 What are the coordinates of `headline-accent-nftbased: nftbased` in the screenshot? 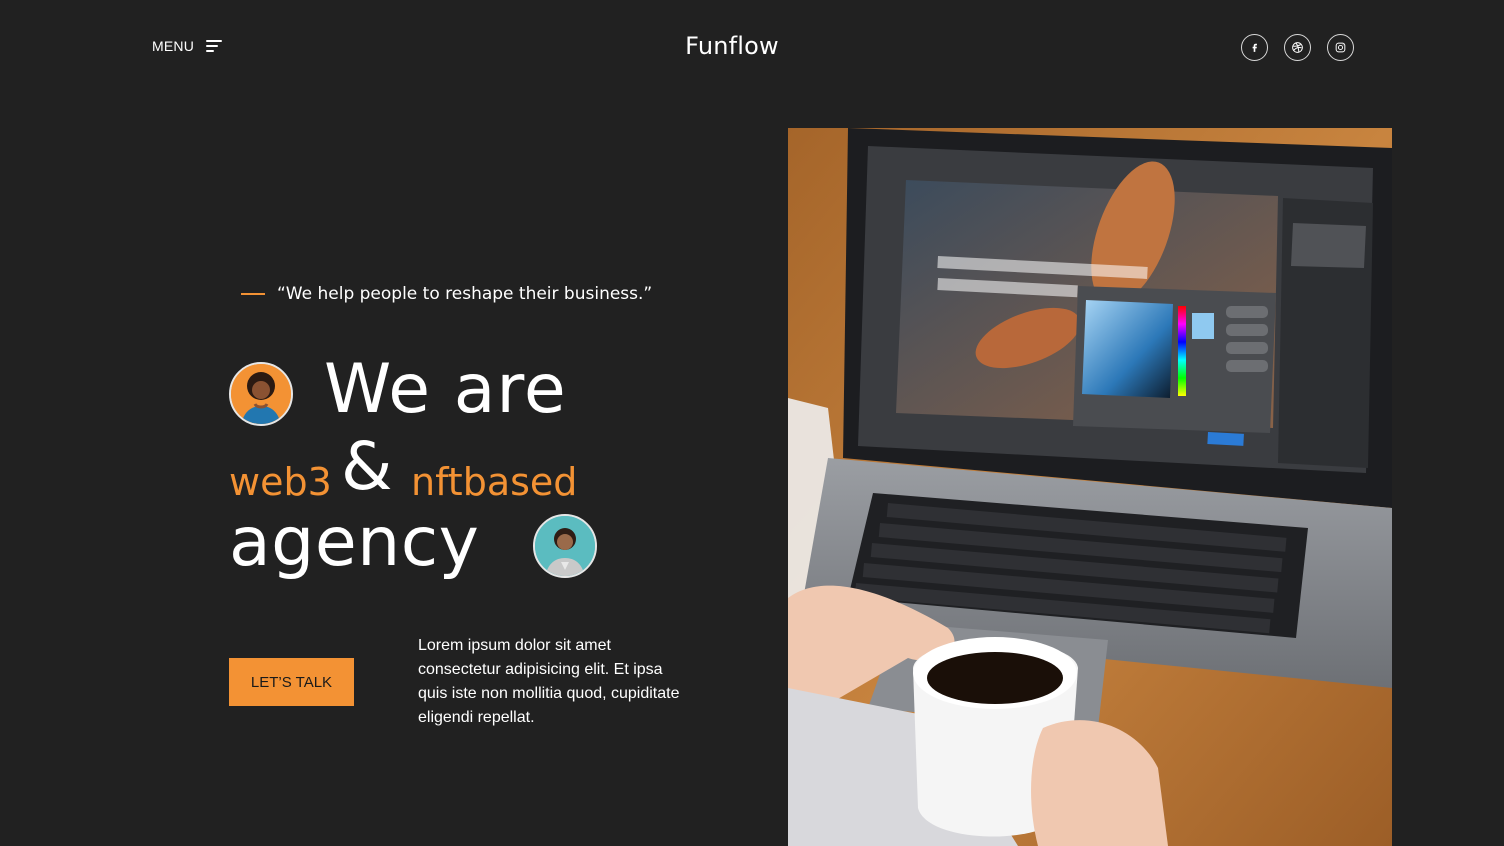 It's located at (494, 482).